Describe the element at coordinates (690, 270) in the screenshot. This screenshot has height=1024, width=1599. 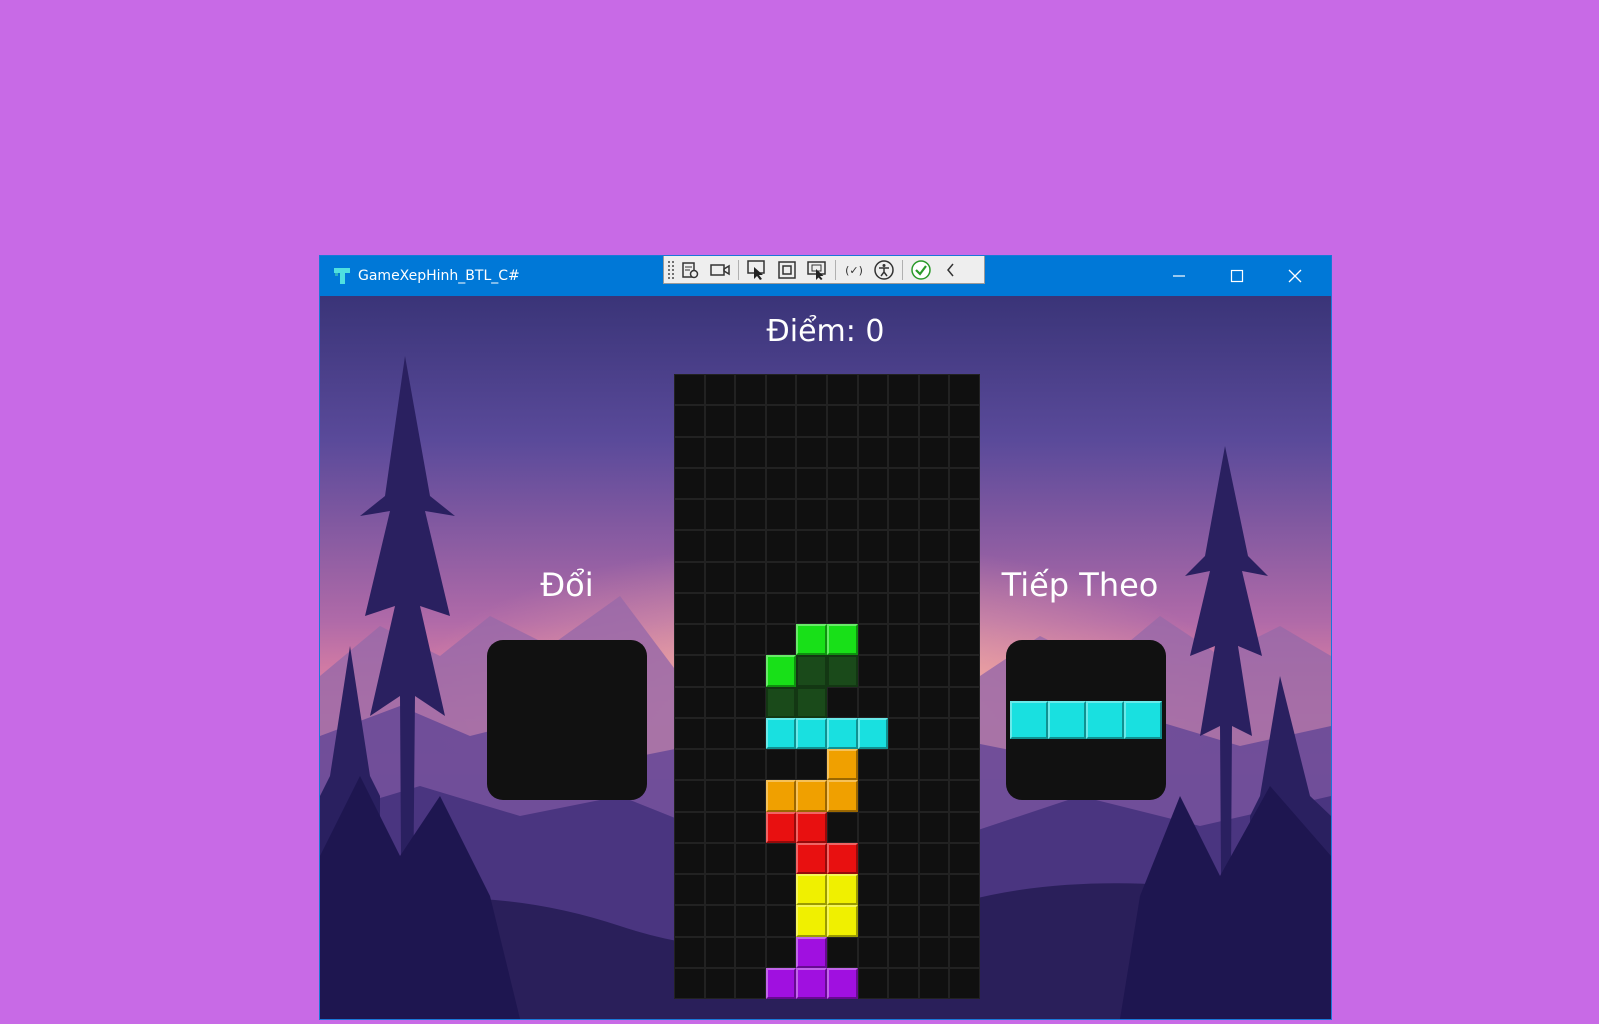
I see `live-visual-tree-icon` at that location.